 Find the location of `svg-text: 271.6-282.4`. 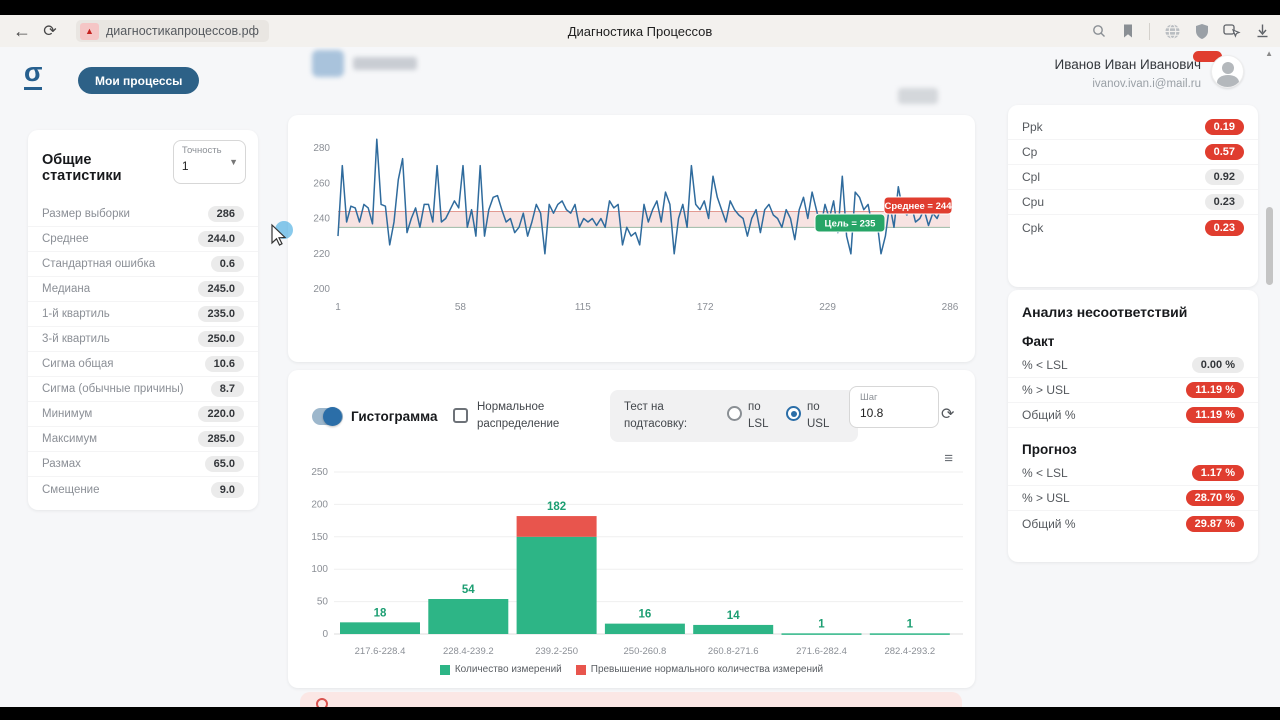

svg-text: 271.6-282.4 is located at coordinates (821, 651).